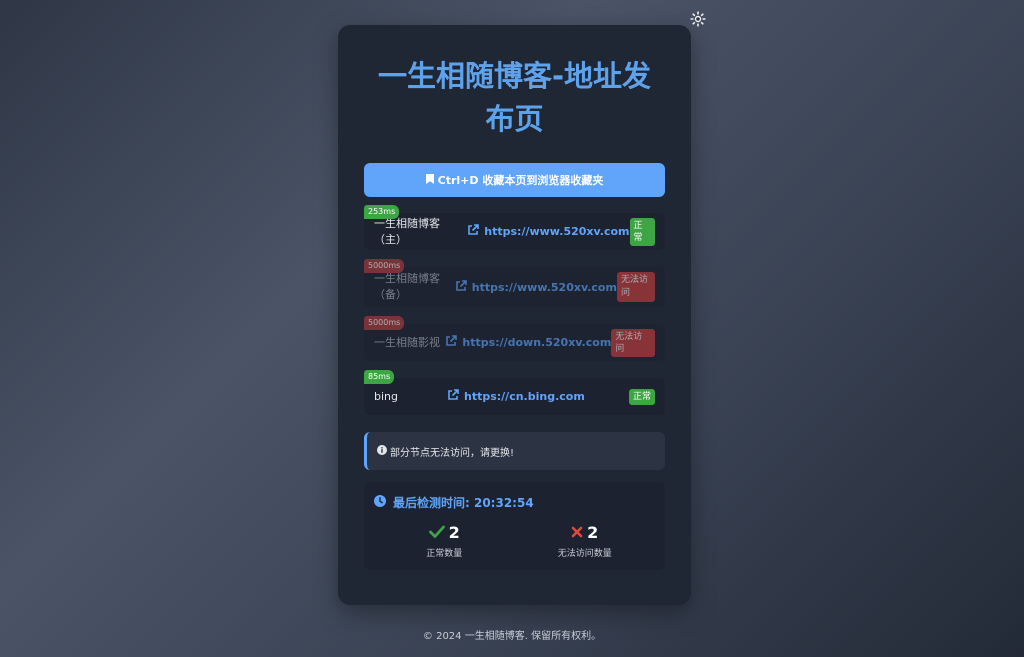 This screenshot has height=657, width=1024. What do you see at coordinates (577, 532) in the screenshot?
I see `cross-icon` at bounding box center [577, 532].